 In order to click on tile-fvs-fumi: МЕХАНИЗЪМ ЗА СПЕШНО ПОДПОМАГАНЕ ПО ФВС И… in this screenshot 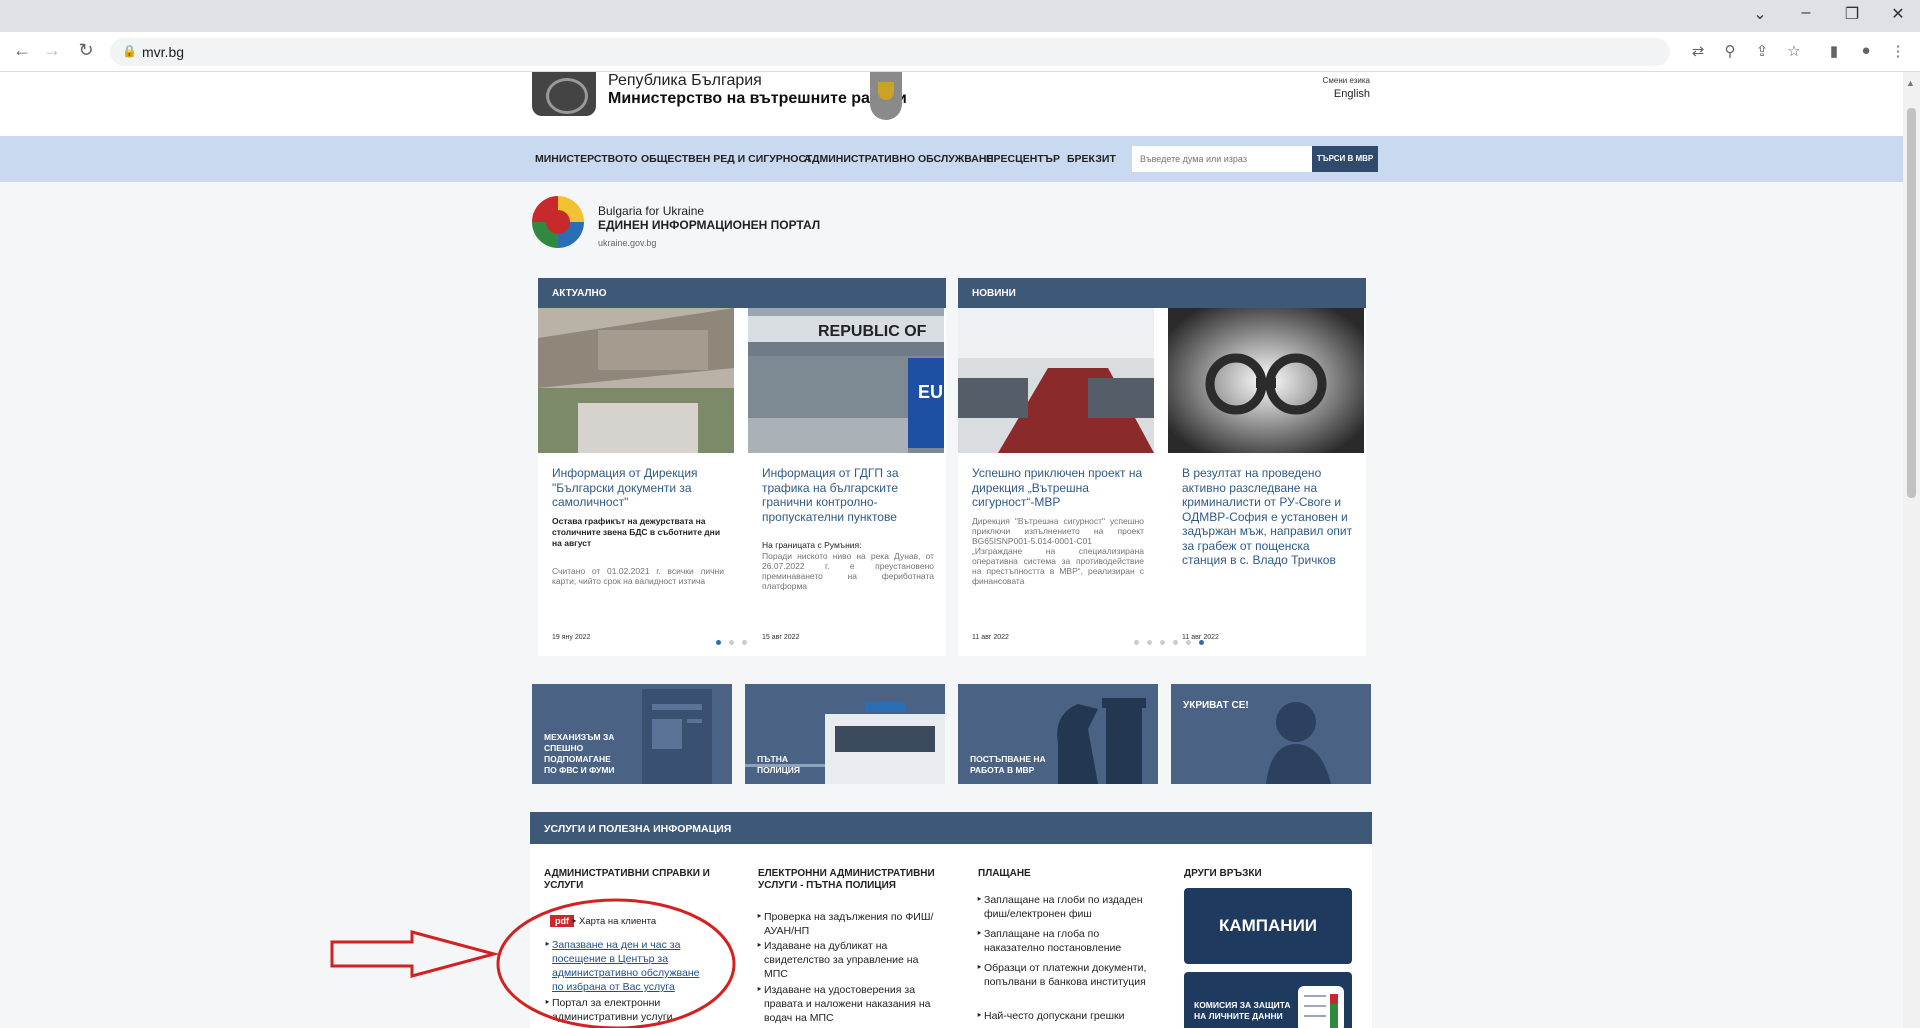, I will do `click(632, 734)`.